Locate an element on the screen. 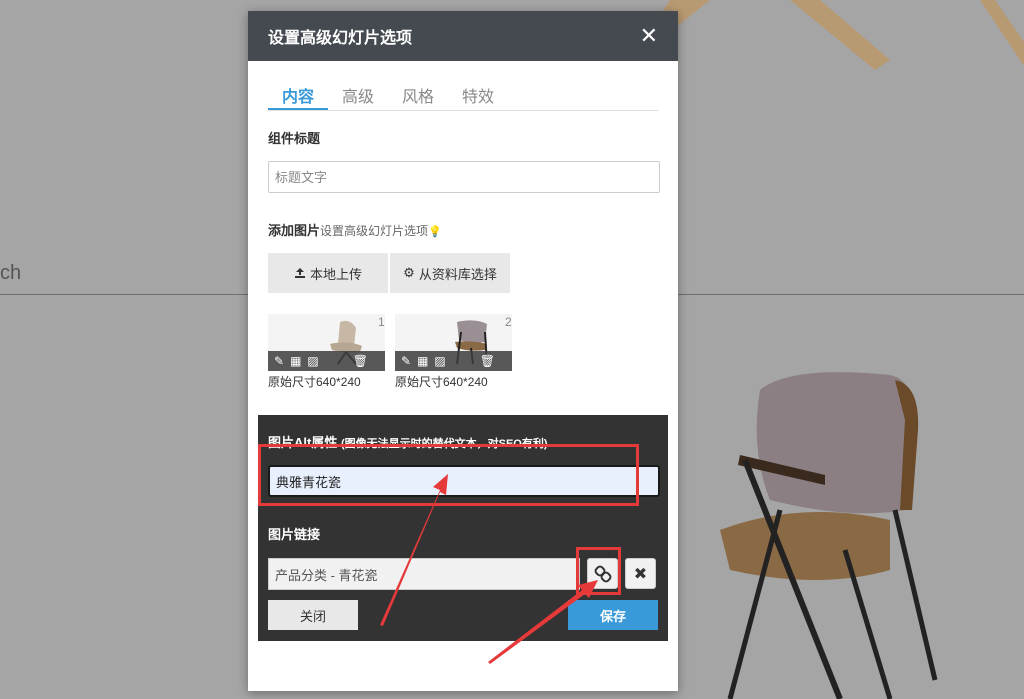  image-link-label: 图片链接 is located at coordinates (294, 534).